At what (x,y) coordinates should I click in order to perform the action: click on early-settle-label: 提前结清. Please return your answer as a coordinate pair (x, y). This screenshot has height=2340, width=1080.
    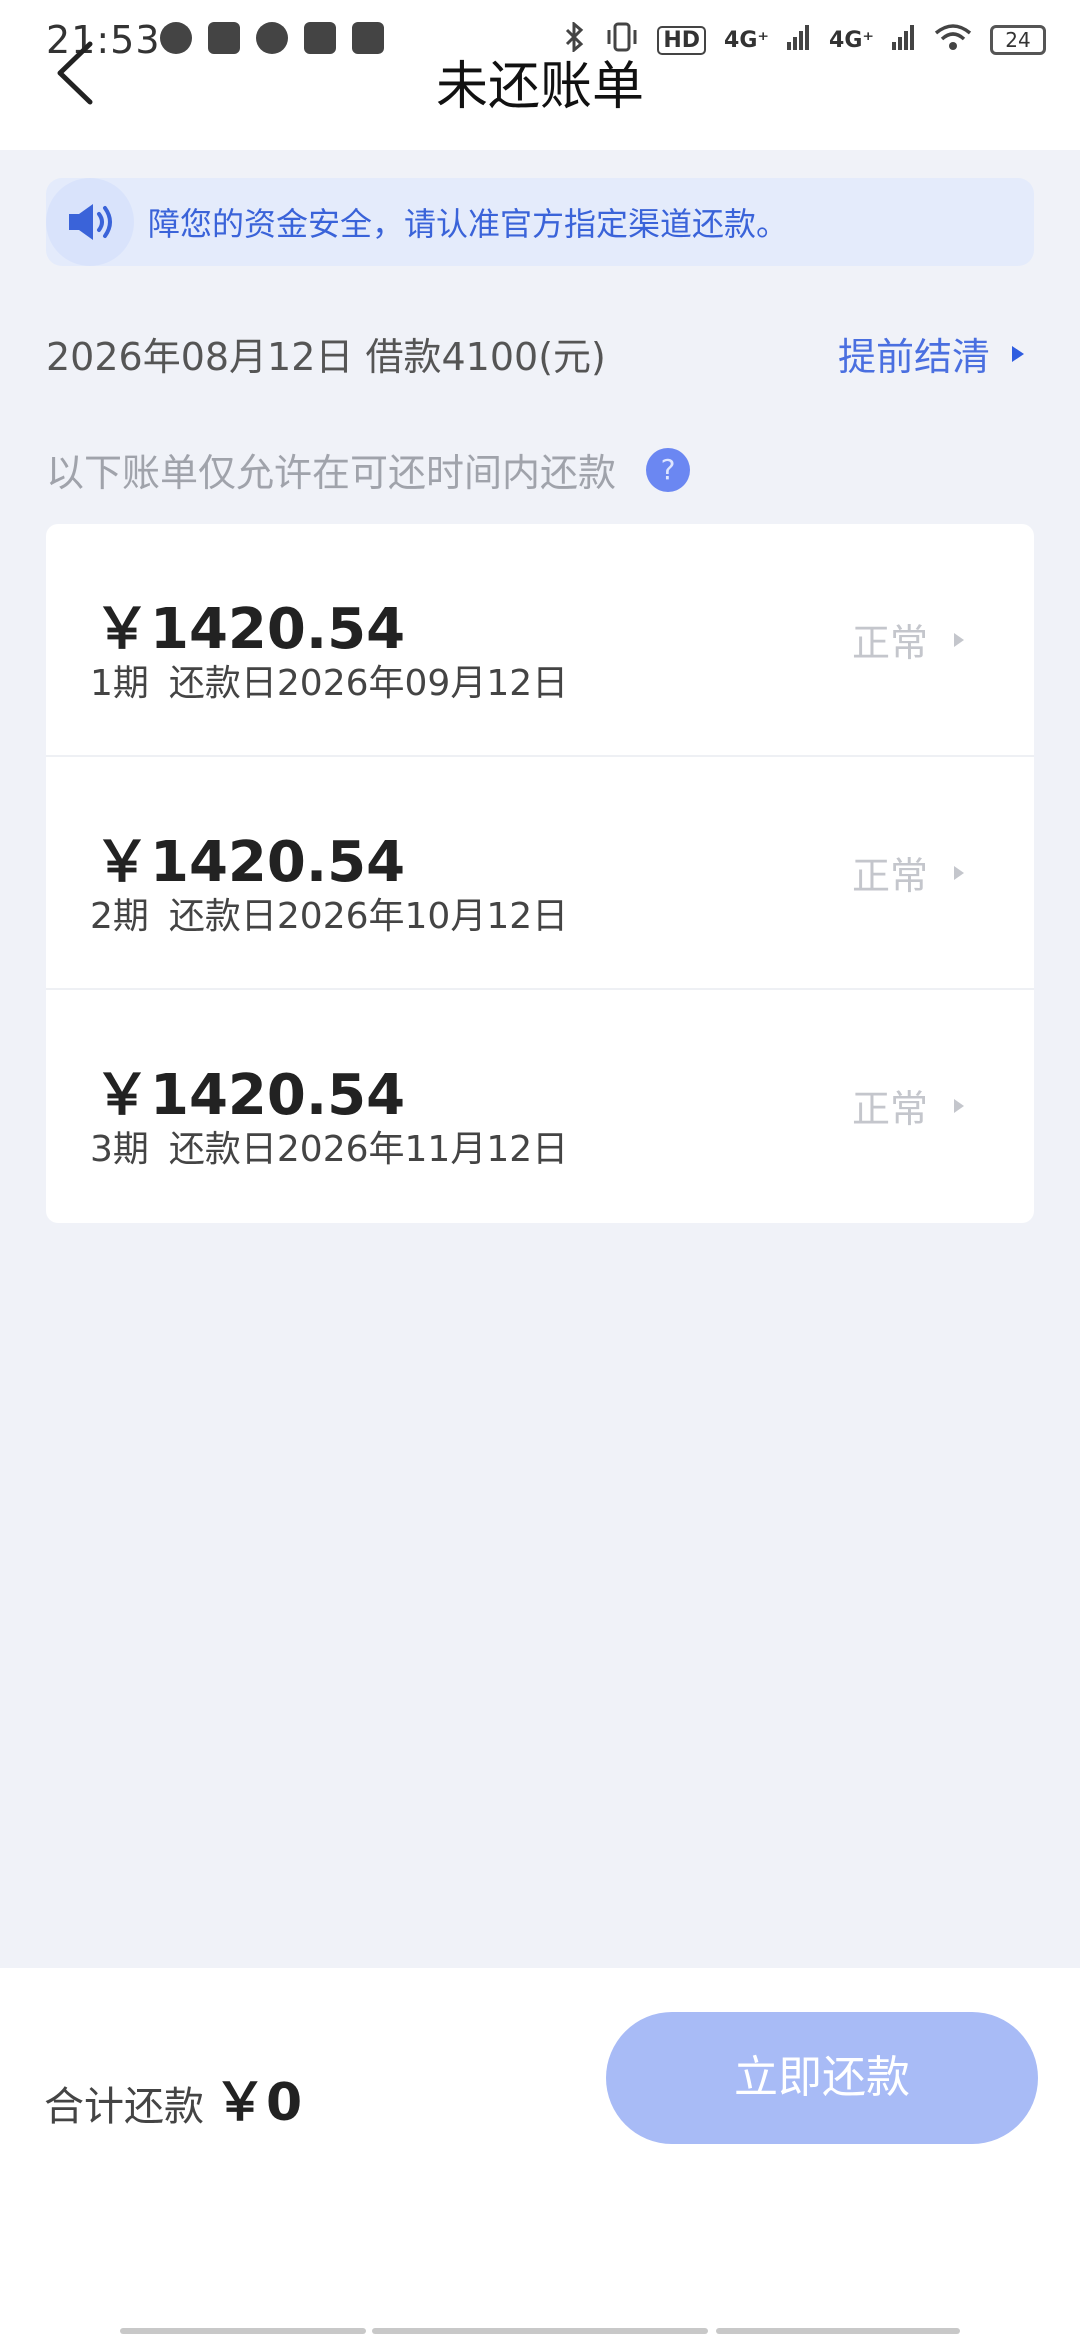
    Looking at the image, I should click on (913, 357).